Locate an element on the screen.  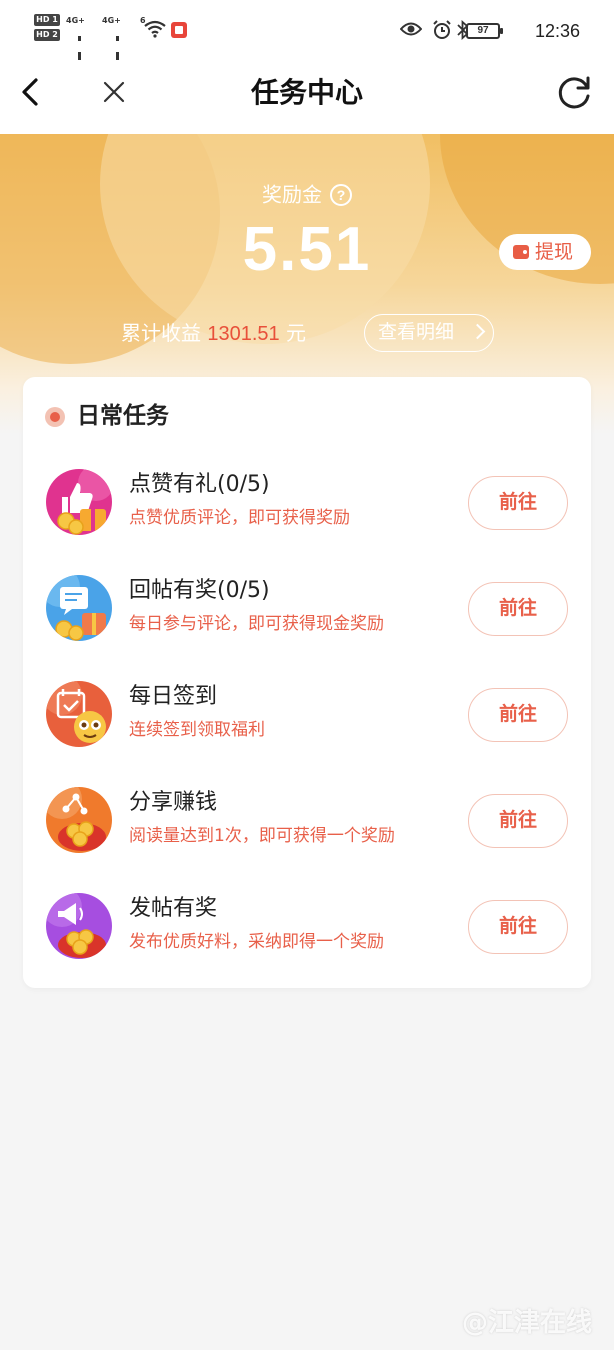
page-title: 任务中心 is located at coordinates (306, 92).